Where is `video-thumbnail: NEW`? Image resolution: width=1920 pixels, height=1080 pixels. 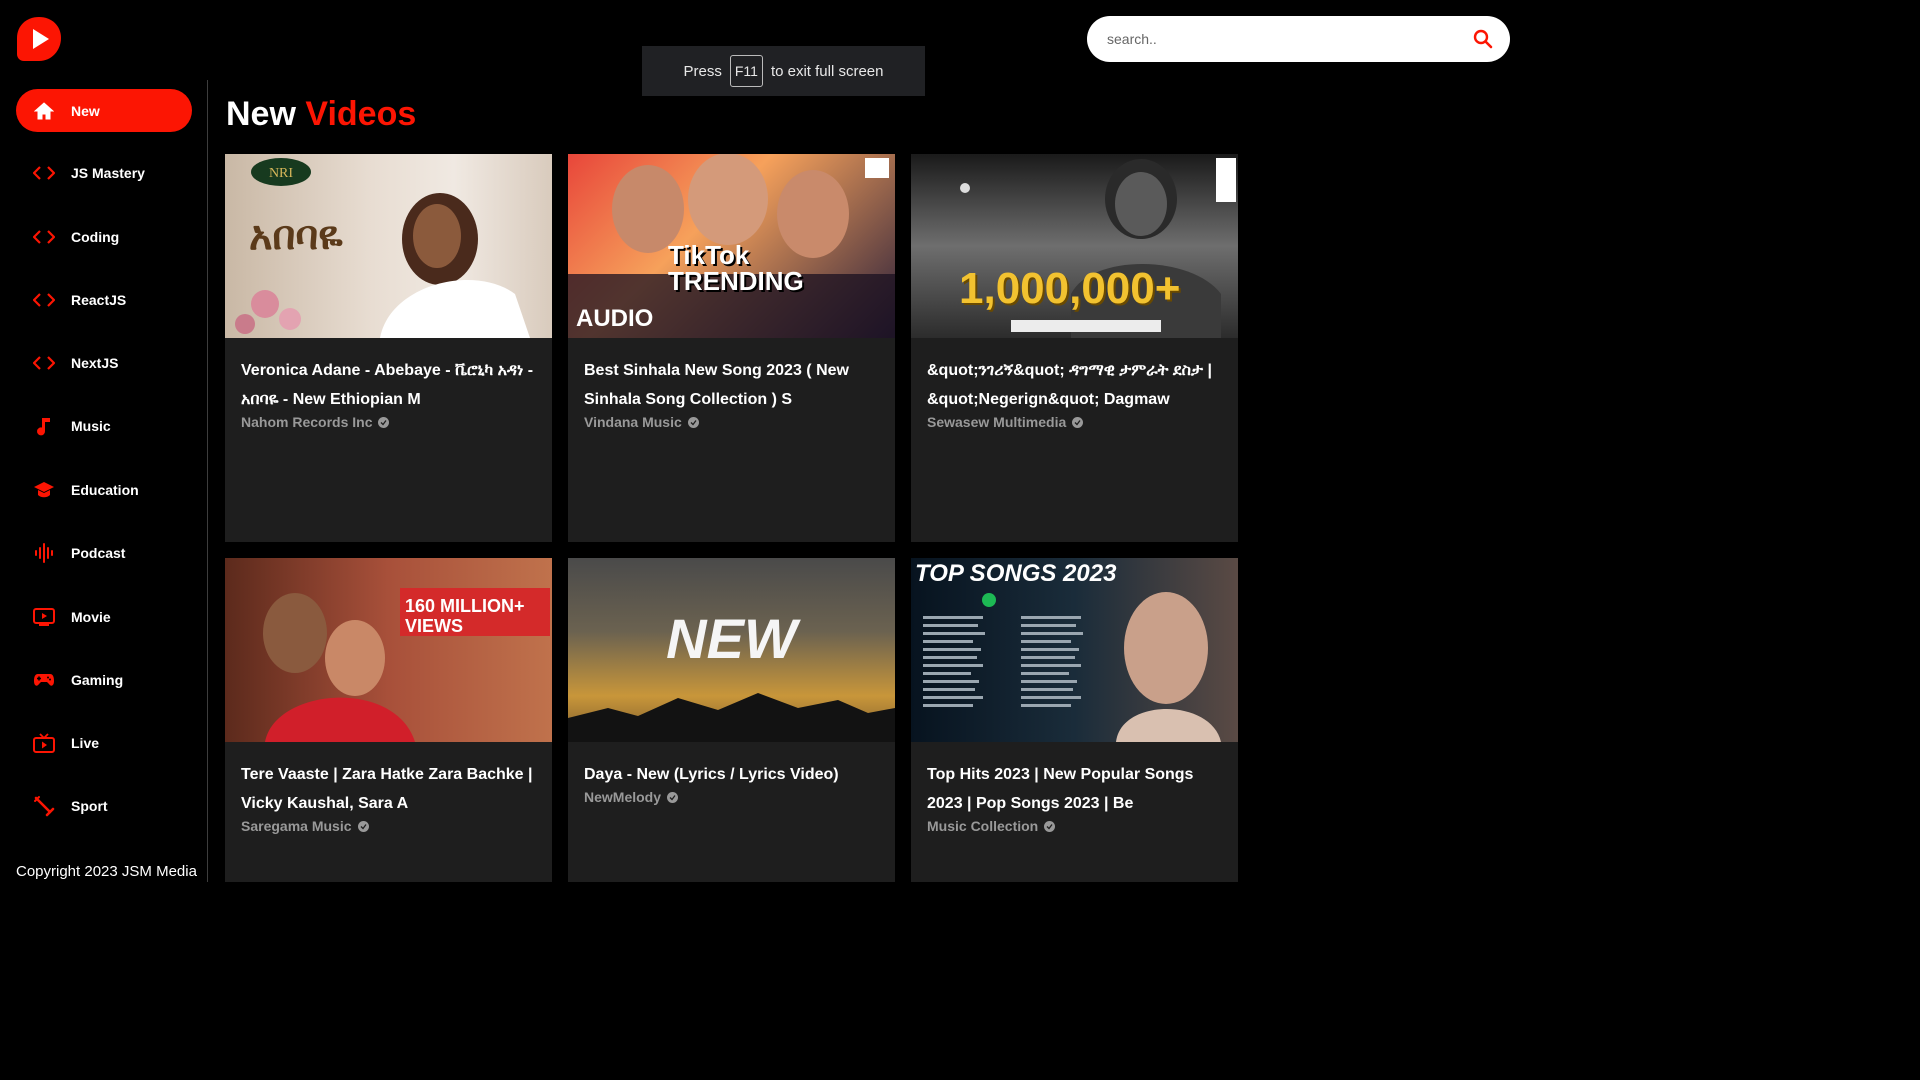 video-thumbnail: NEW is located at coordinates (731, 650).